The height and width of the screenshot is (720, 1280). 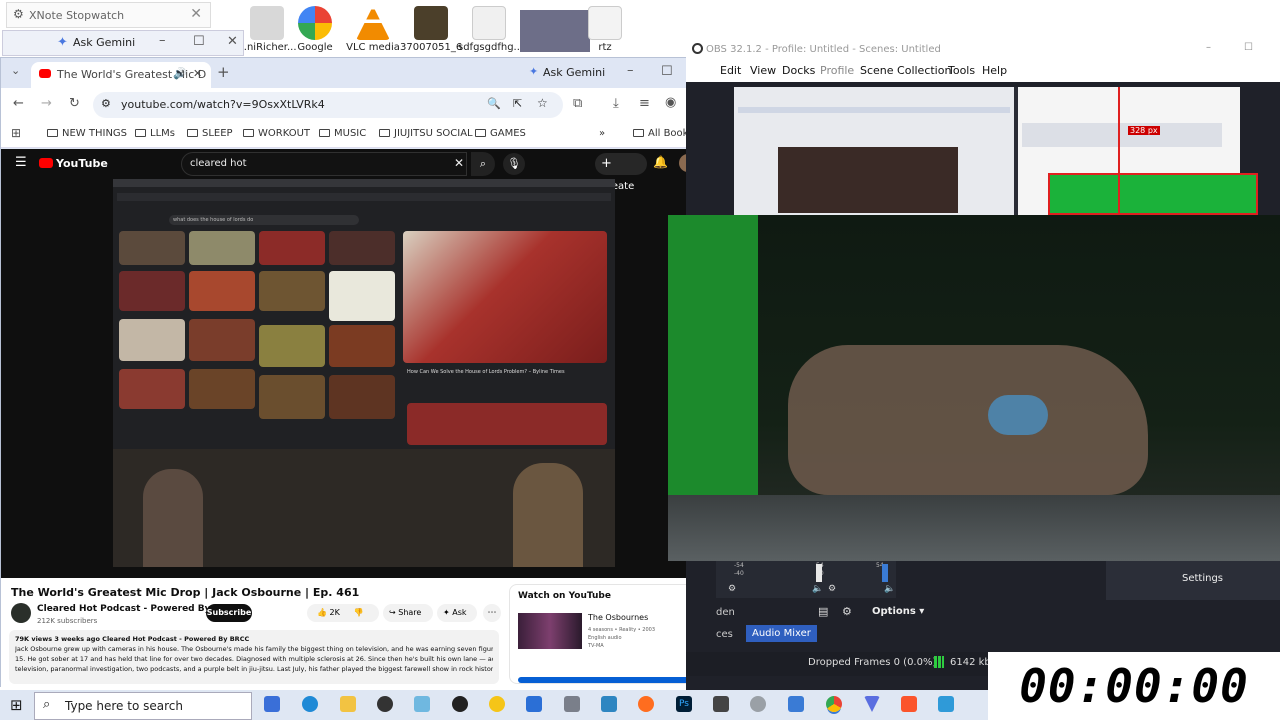 I want to click on firefox-icon, so click(x=646, y=704).